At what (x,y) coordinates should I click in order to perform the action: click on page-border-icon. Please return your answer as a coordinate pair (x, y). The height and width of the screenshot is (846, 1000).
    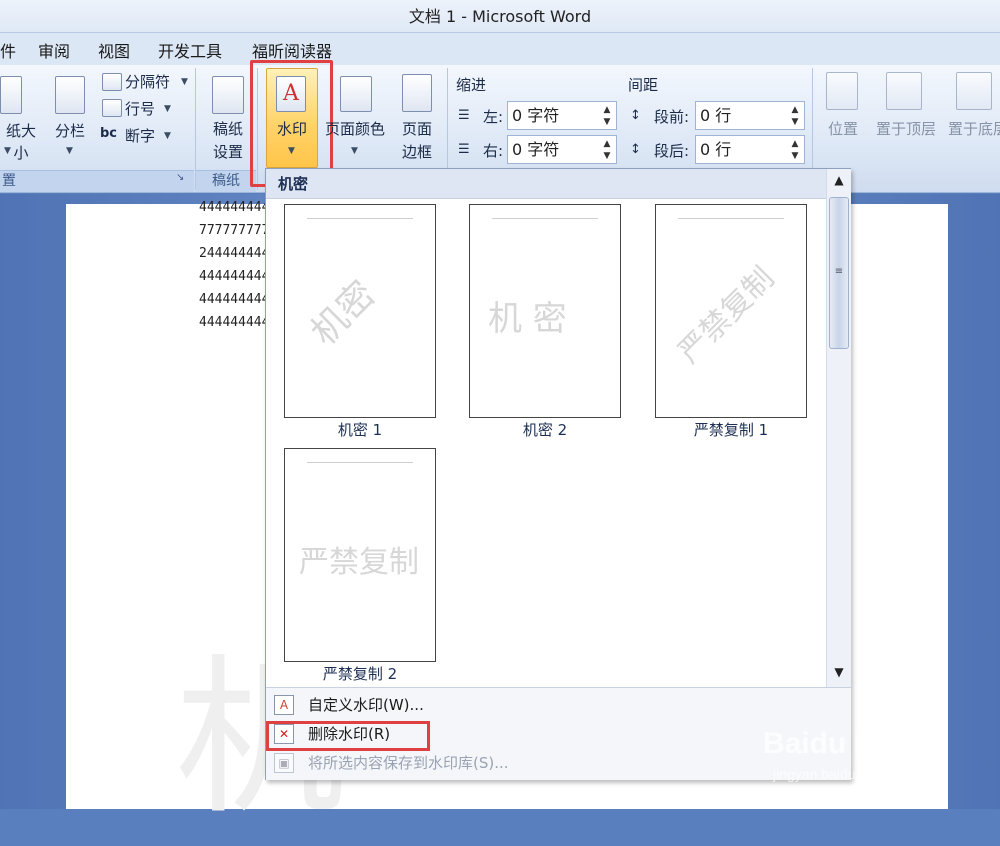
    Looking at the image, I should click on (417, 93).